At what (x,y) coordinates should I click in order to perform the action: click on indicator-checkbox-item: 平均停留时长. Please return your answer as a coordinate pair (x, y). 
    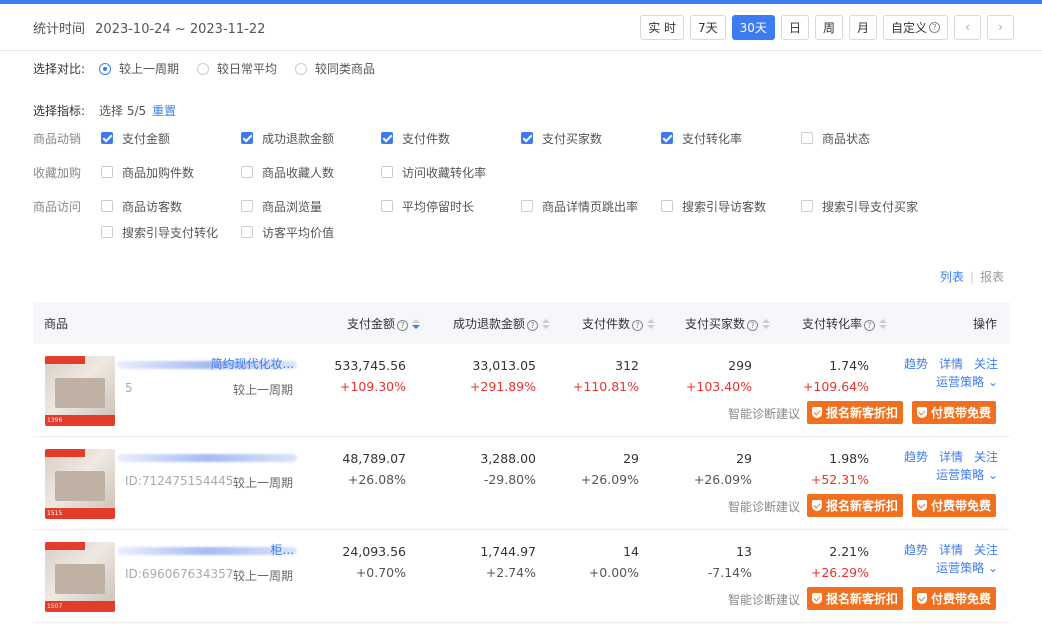
    Looking at the image, I should click on (451, 206).